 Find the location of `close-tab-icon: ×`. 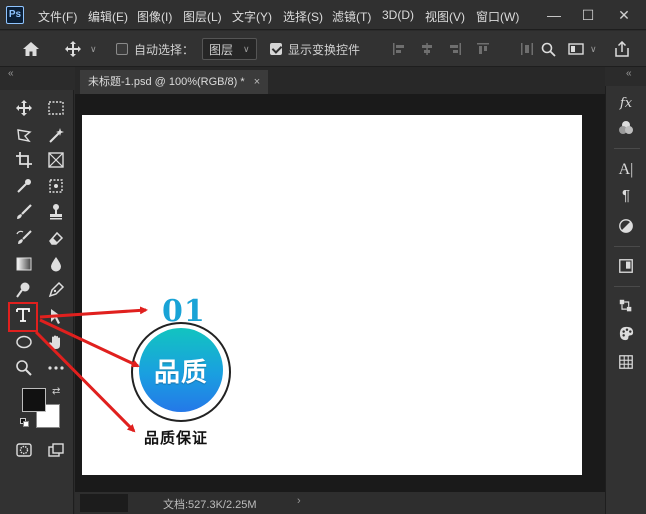

close-tab-icon: × is located at coordinates (257, 82).